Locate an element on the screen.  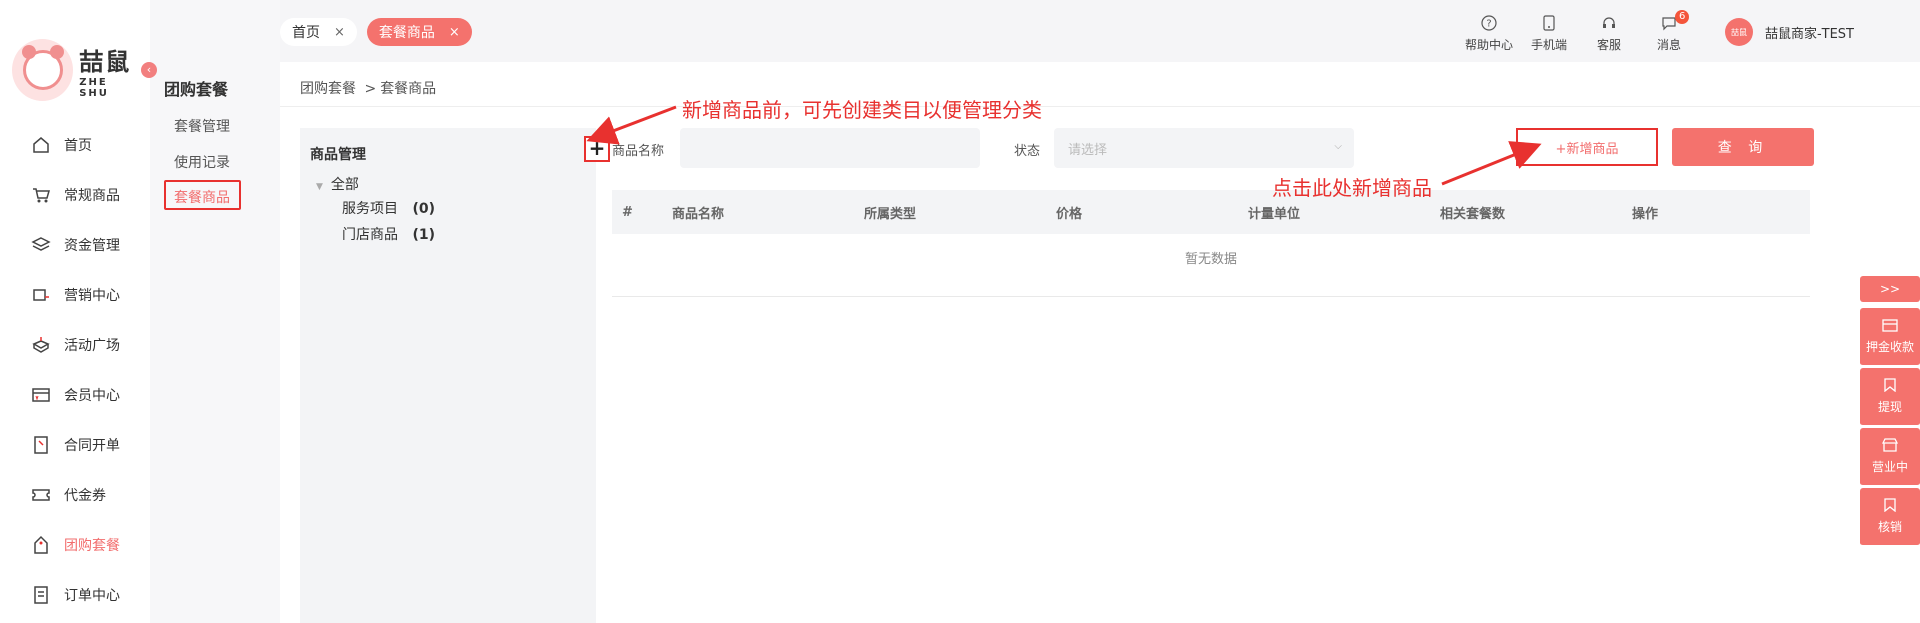
tree-node-label: 服务项目 is located at coordinates (370, 209).